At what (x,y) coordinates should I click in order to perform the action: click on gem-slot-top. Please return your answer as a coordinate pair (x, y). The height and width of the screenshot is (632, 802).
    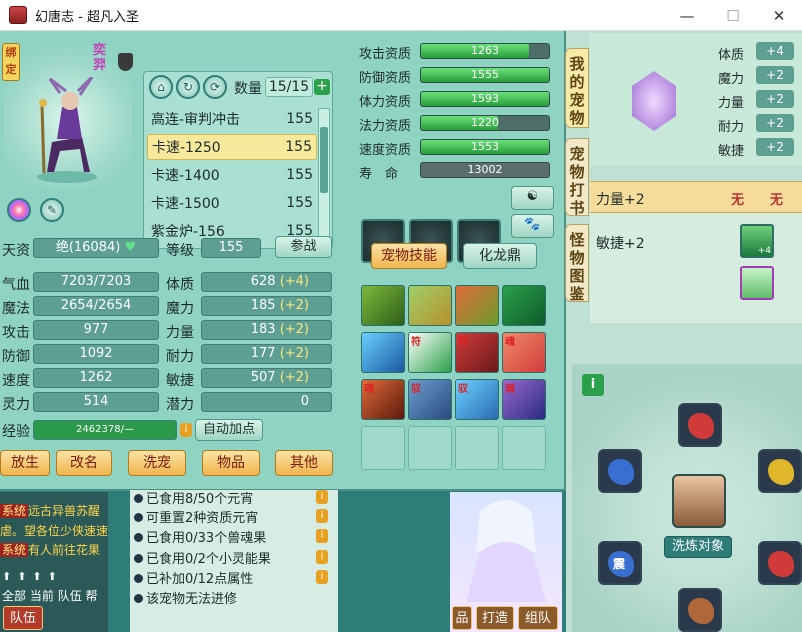
    Looking at the image, I should click on (700, 425).